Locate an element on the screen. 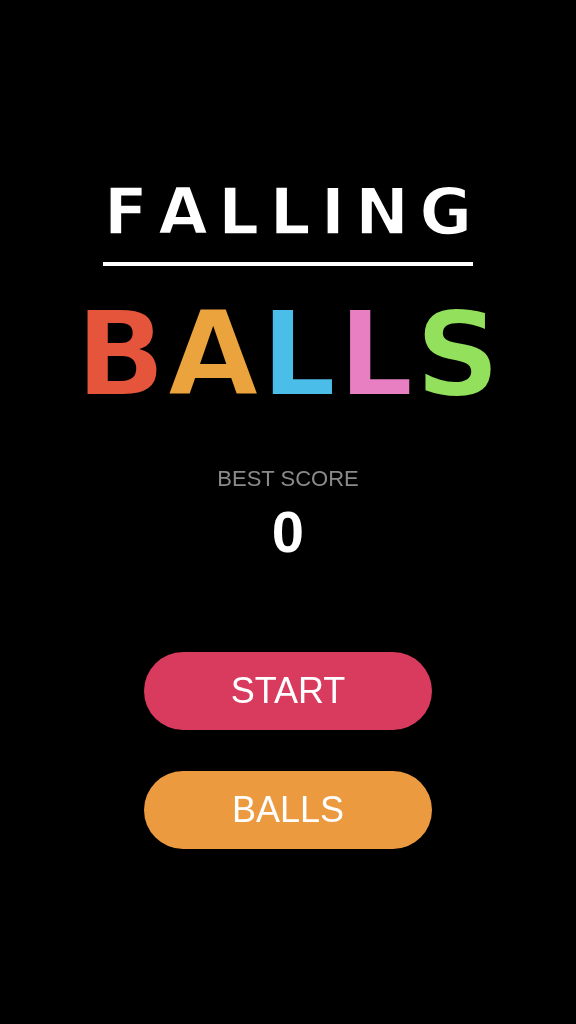 This screenshot has height=1024, width=576. best-score-label: BEST SCORE is located at coordinates (288, 479).